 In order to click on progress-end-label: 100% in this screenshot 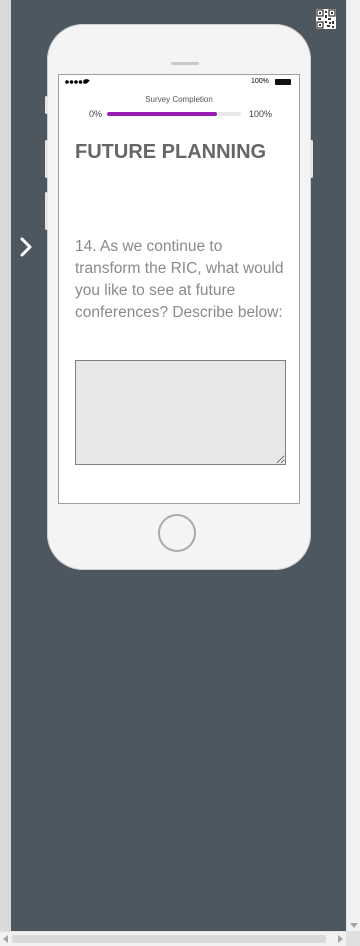, I will do `click(261, 114)`.